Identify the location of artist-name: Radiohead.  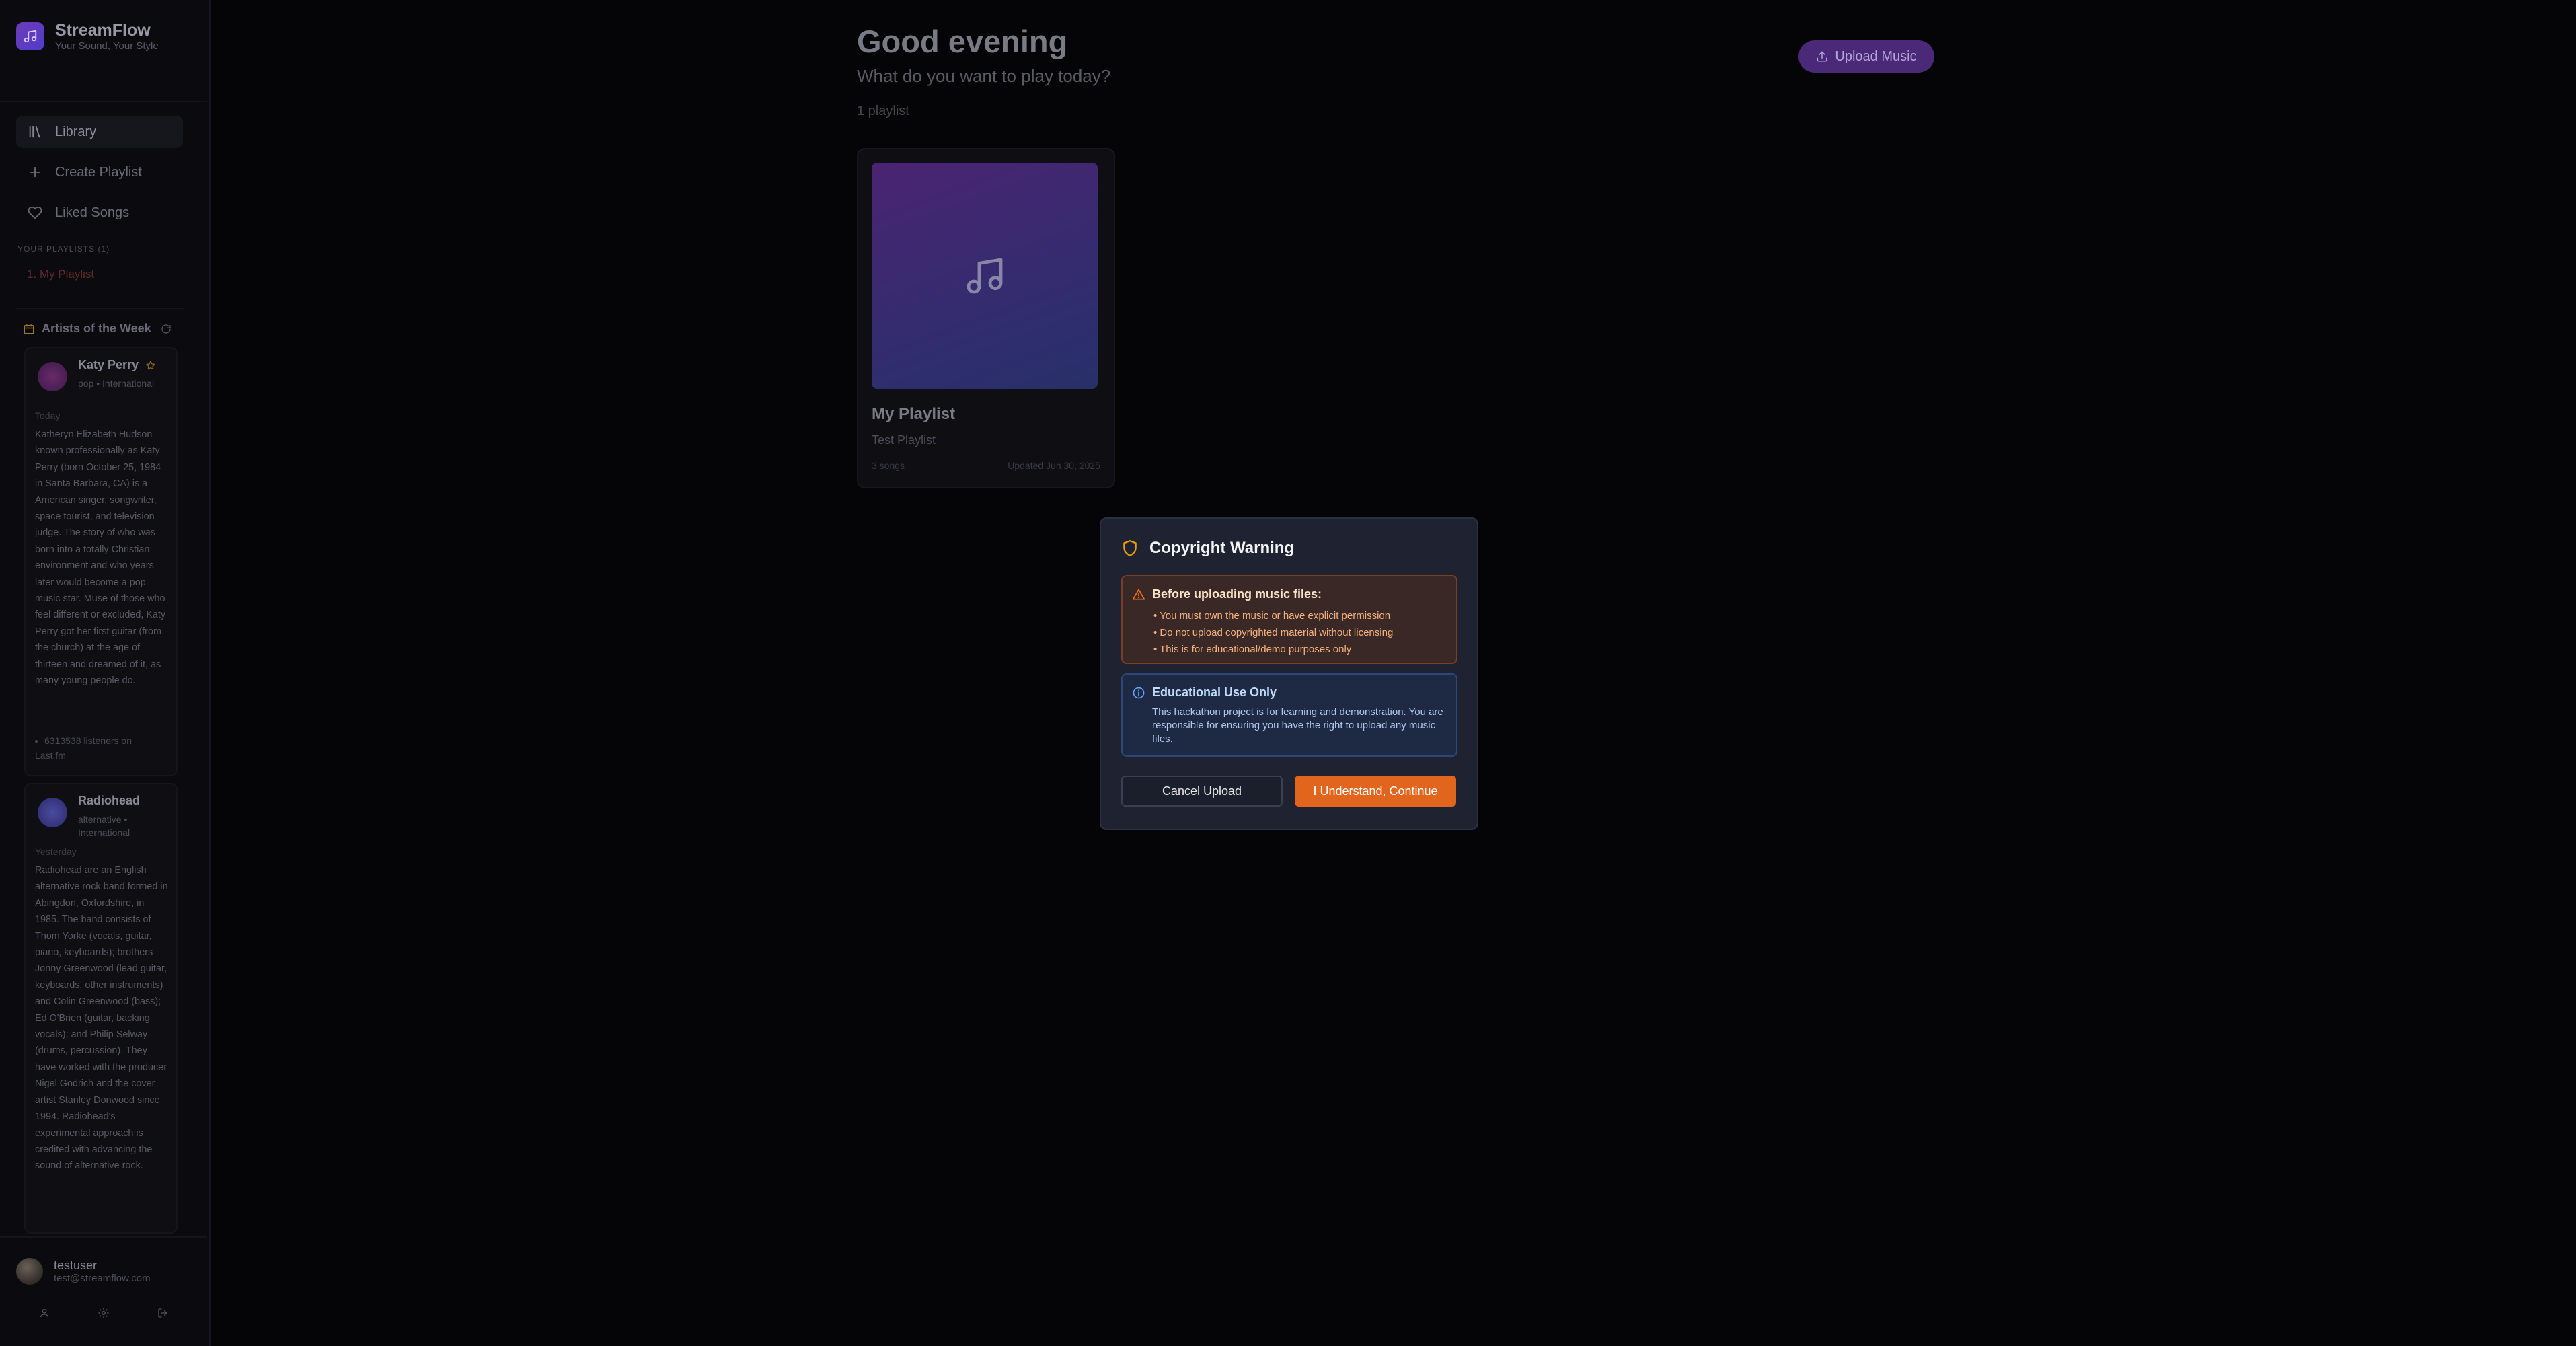
(109, 800).